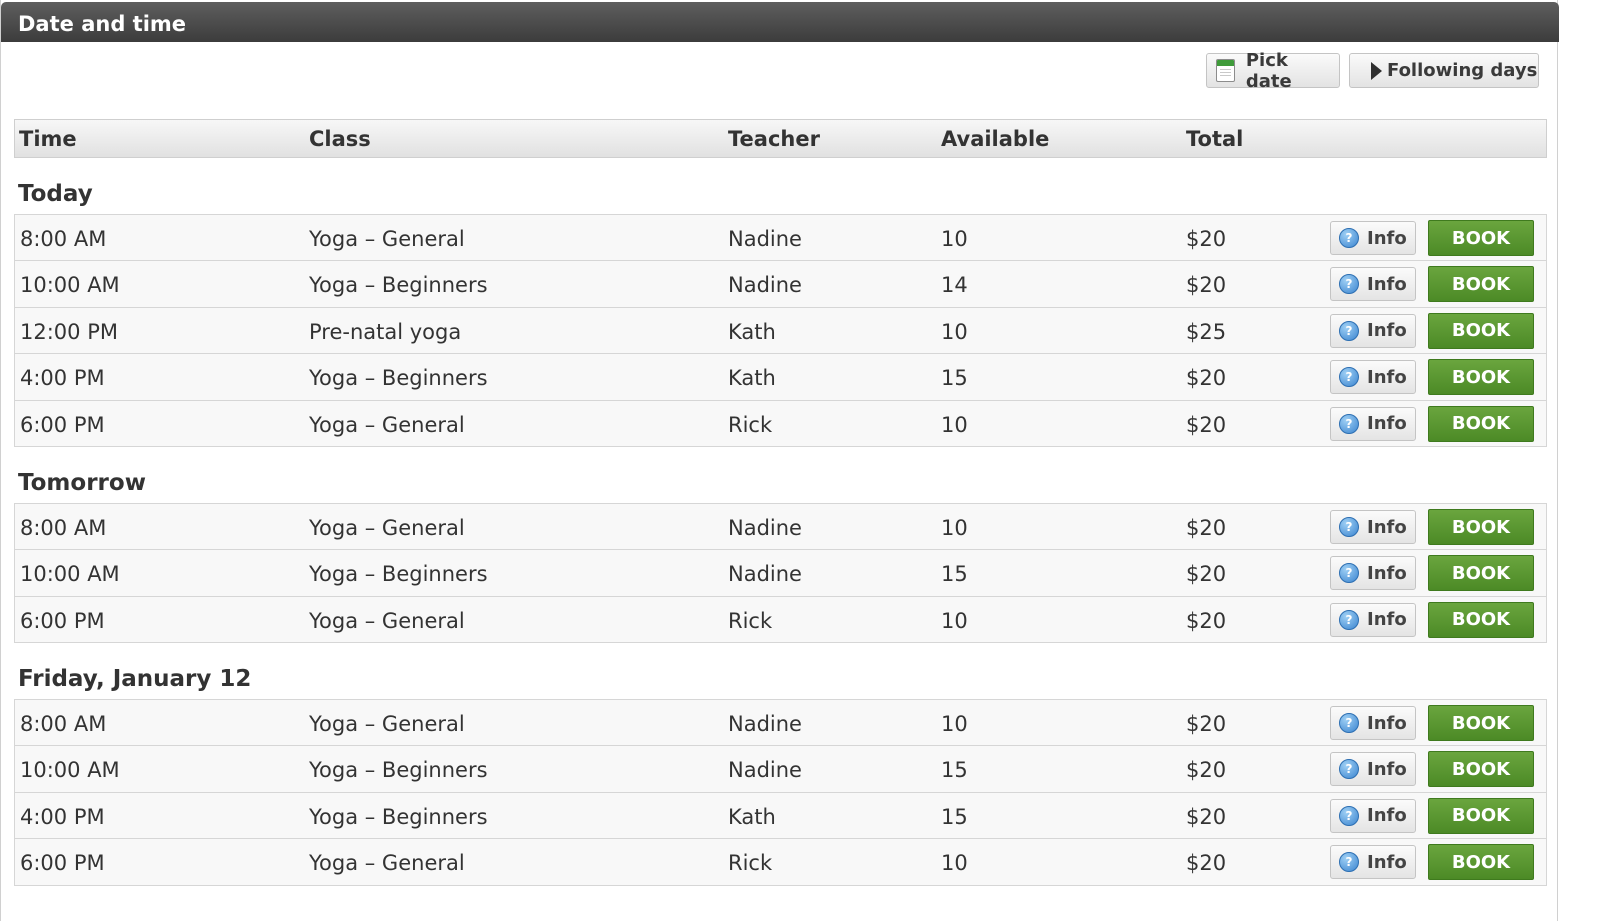 The image size is (1600, 921). I want to click on day-heading: Tomorrow, so click(82, 483).